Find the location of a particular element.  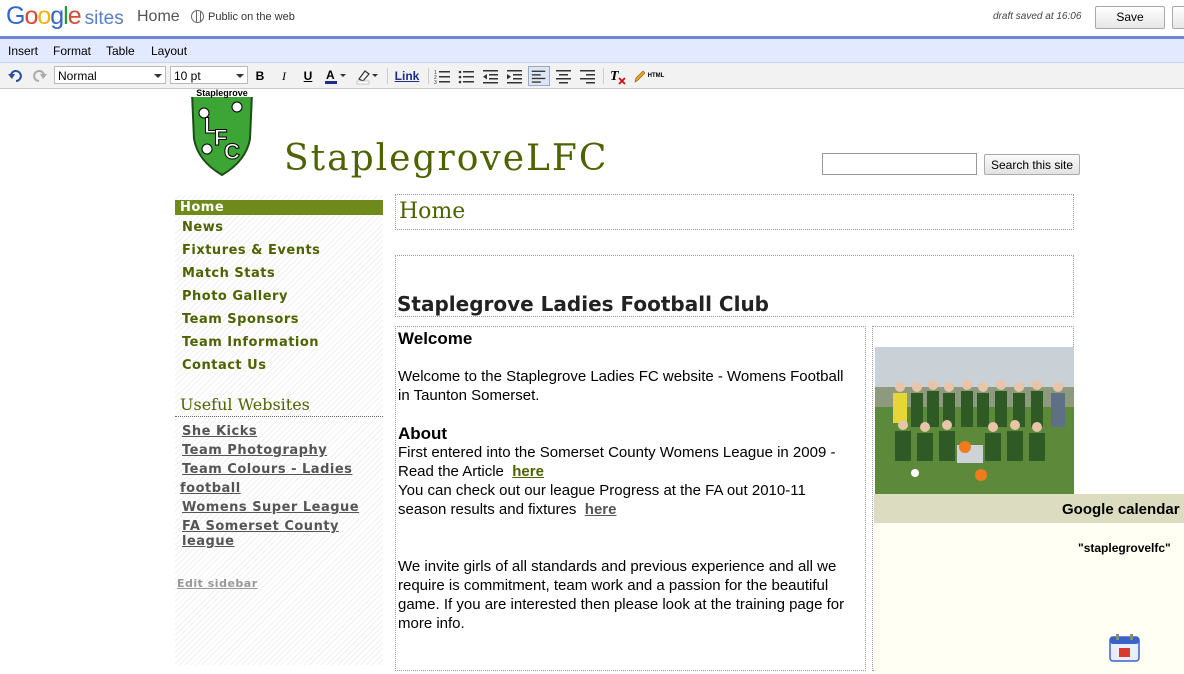

link-fa-somerset-county-league: FA Somerset County league is located at coordinates (282, 534).